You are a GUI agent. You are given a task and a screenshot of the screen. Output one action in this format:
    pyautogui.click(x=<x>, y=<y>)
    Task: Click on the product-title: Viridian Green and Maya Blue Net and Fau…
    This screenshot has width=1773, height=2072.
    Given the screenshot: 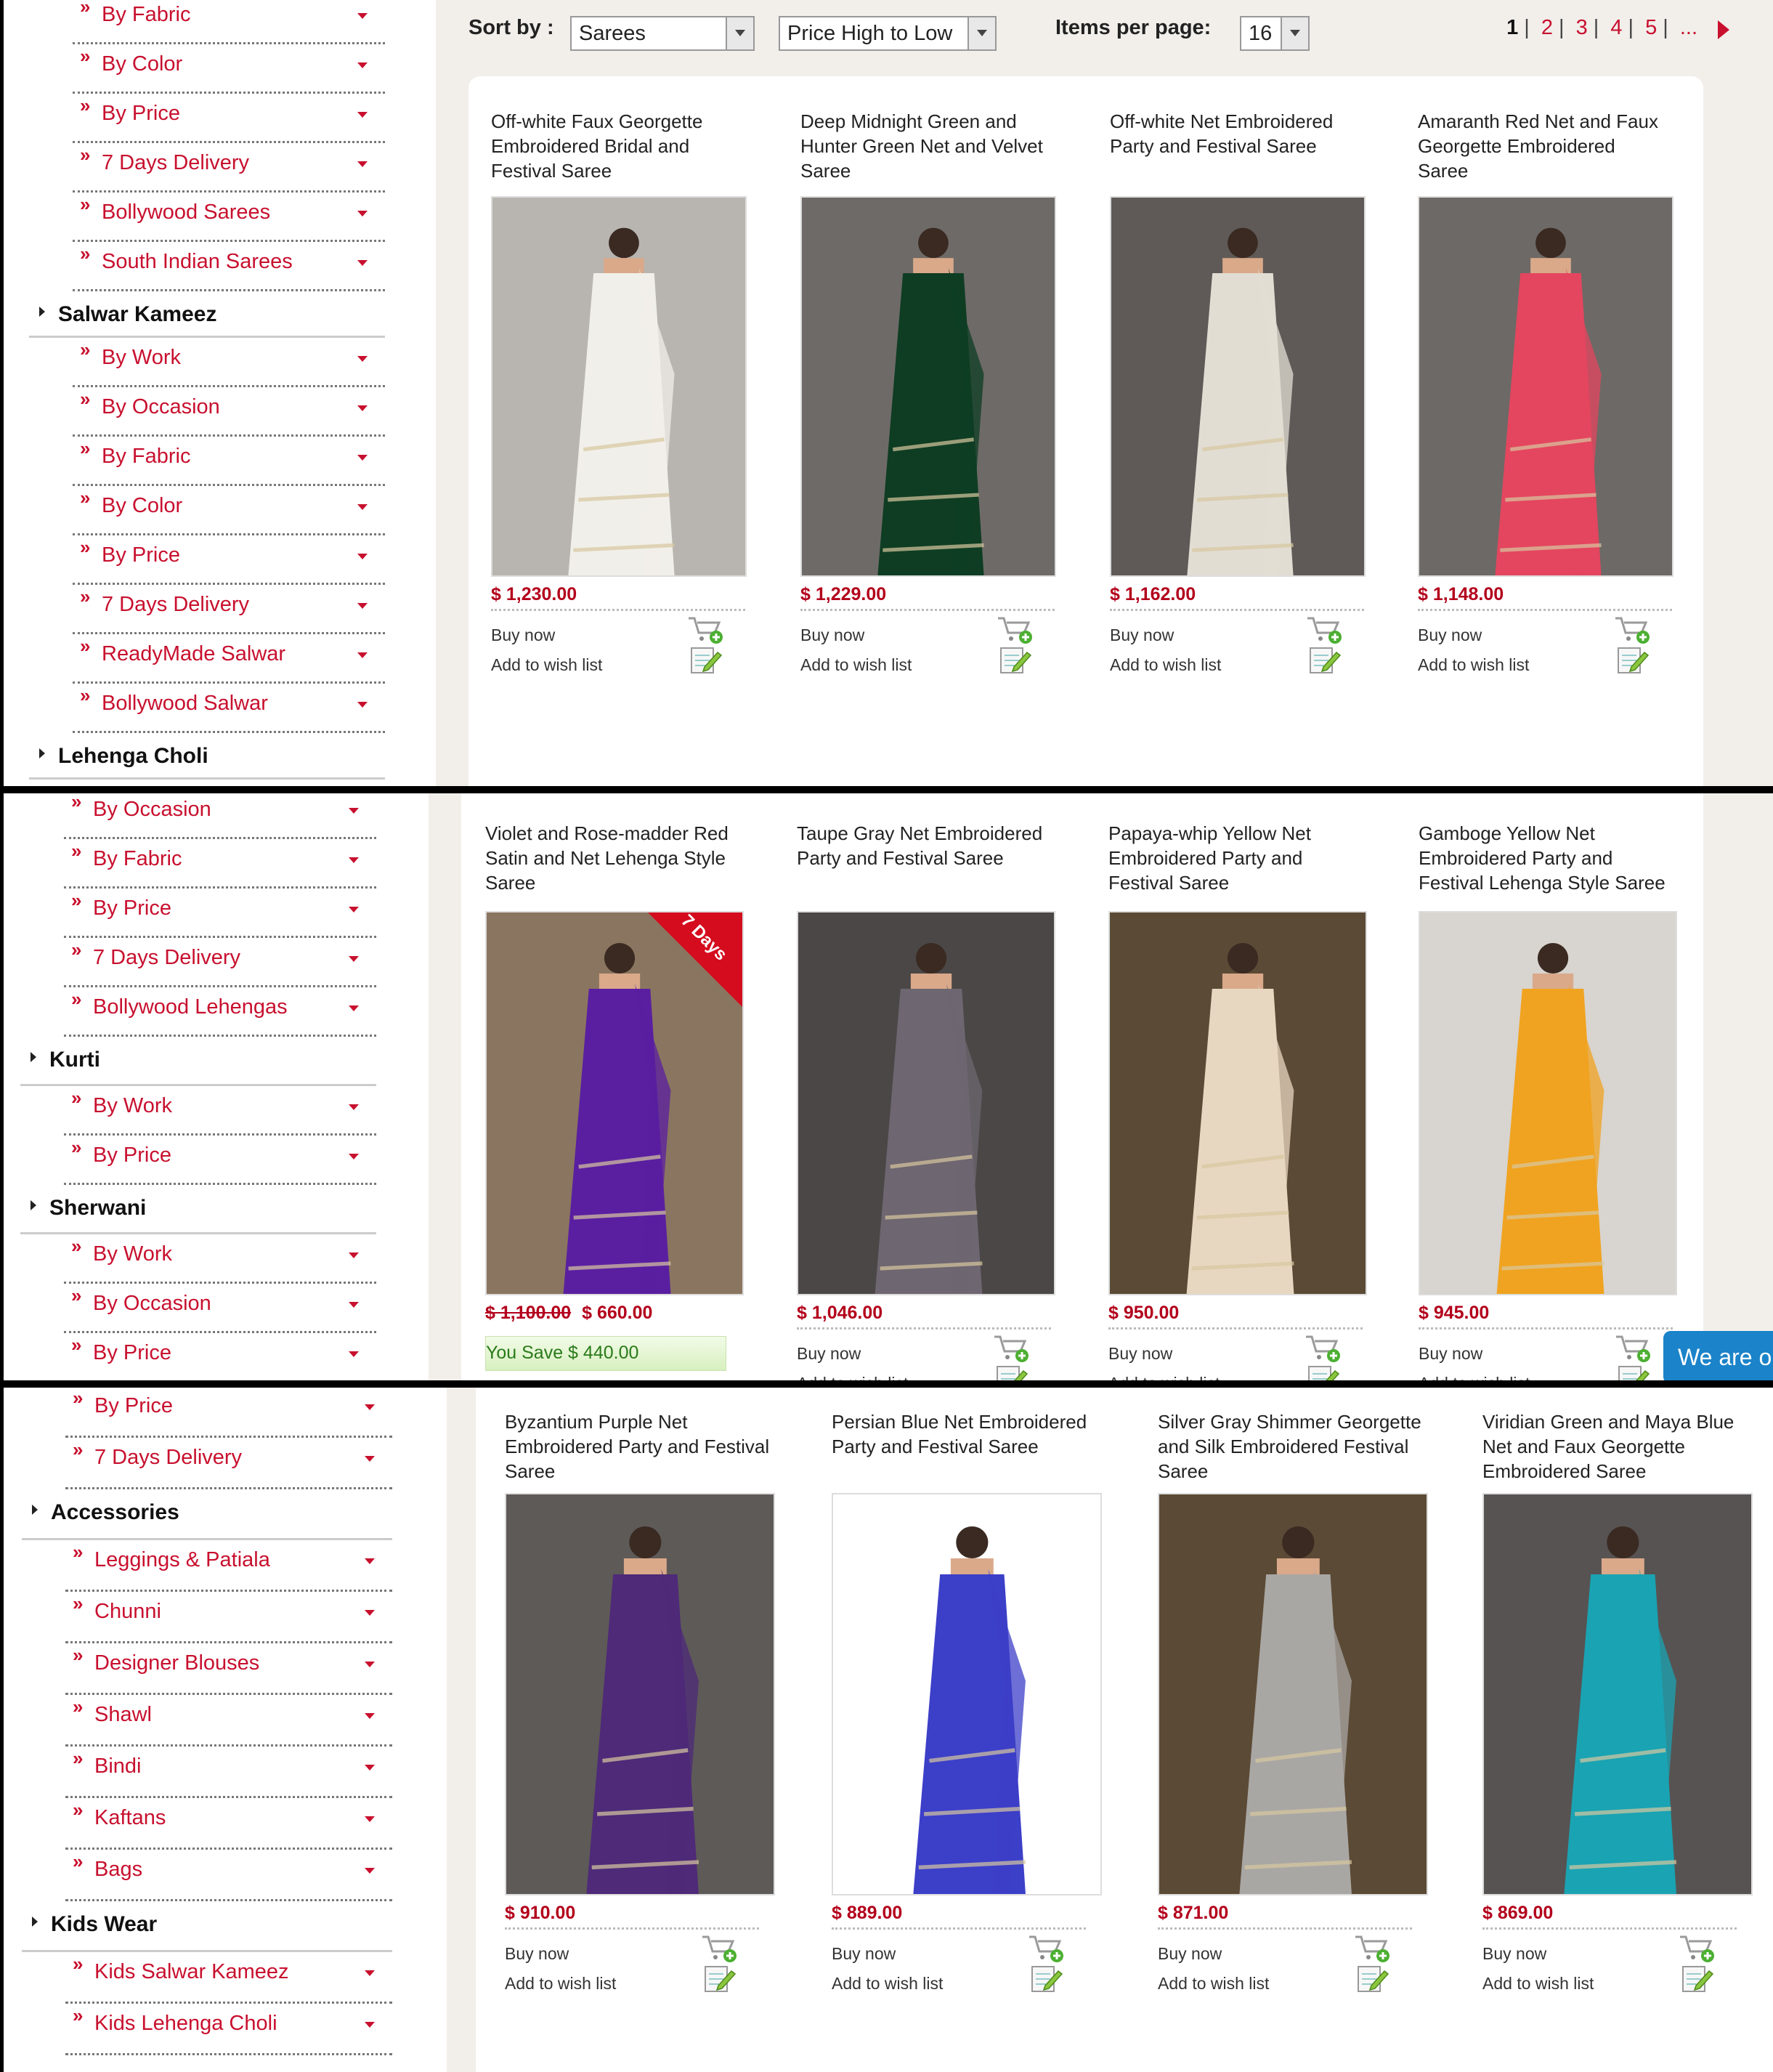 What is the action you would take?
    pyautogui.click(x=1616, y=1446)
    